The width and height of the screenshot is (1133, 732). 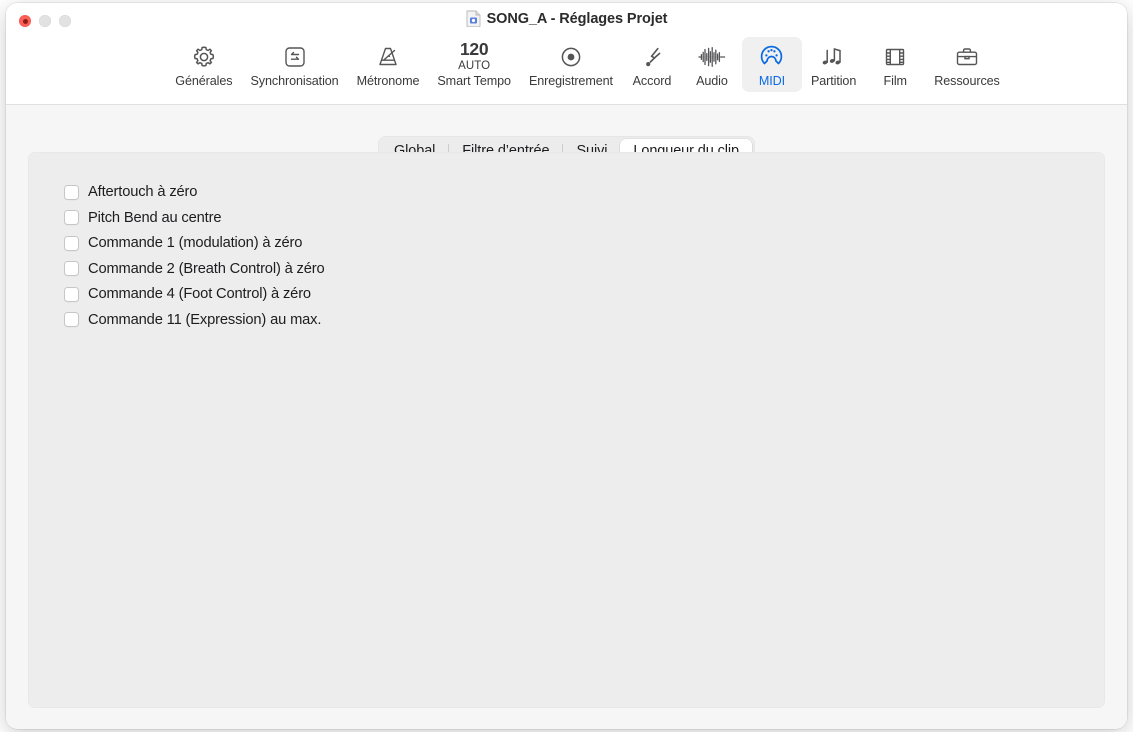 I want to click on toolbar-item-midi: MIDI, so click(x=771, y=64).